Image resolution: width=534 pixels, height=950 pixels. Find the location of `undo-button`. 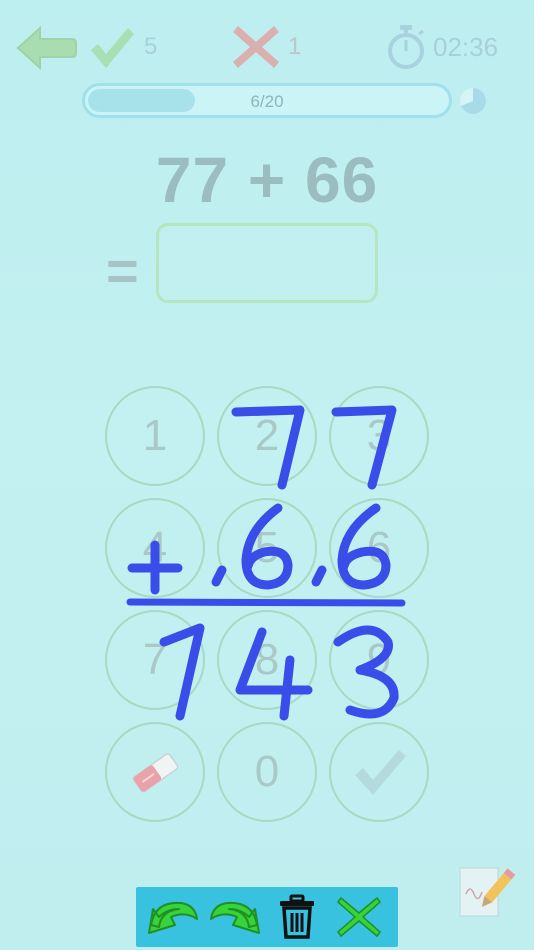

undo-button is located at coordinates (173, 917).